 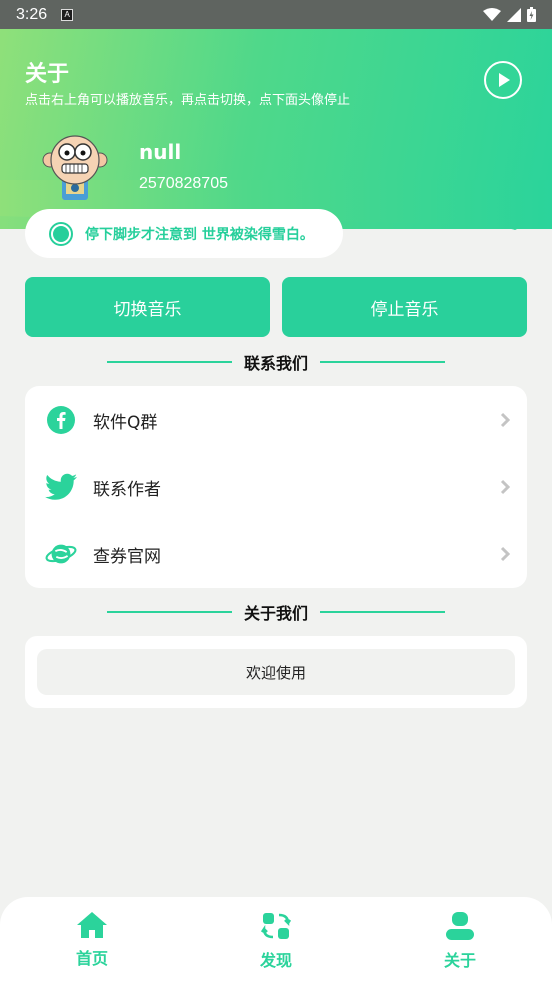 What do you see at coordinates (91, 958) in the screenshot?
I see `nav-label: 首页` at bounding box center [91, 958].